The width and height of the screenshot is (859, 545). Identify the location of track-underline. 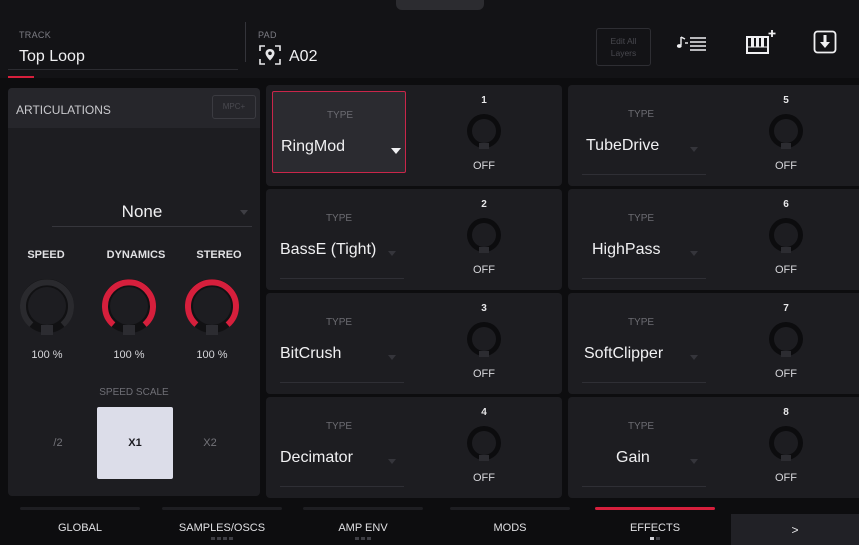
(123, 69).